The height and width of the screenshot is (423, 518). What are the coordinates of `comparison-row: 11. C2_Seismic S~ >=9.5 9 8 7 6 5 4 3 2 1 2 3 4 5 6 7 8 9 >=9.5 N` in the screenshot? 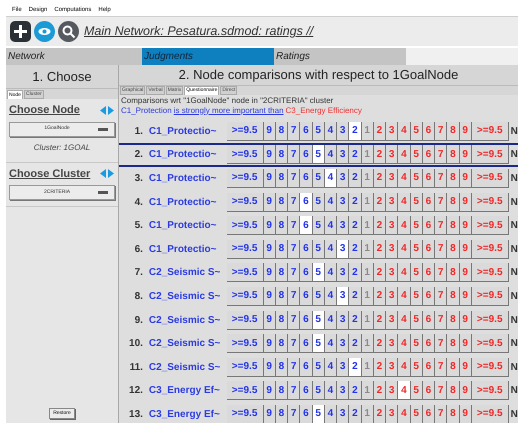 It's located at (318, 367).